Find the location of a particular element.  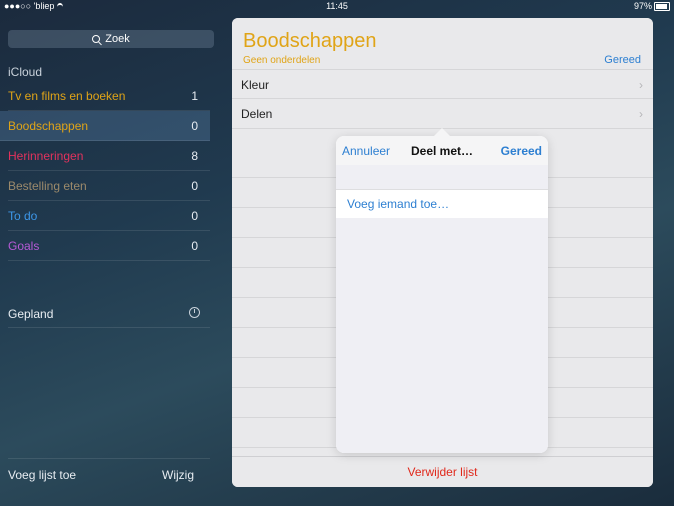

list-name: Boodschappen is located at coordinates (48, 126).